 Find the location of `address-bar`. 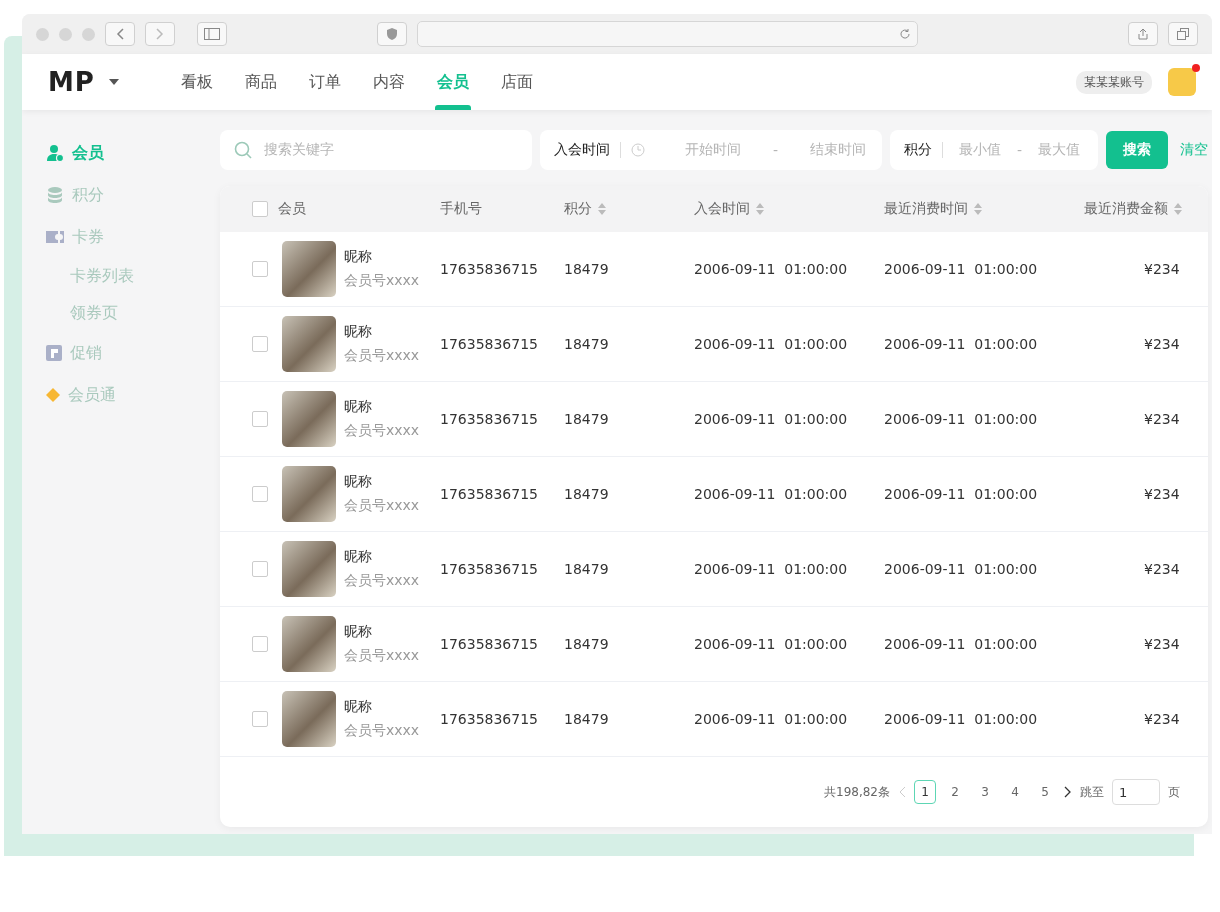

address-bar is located at coordinates (667, 34).